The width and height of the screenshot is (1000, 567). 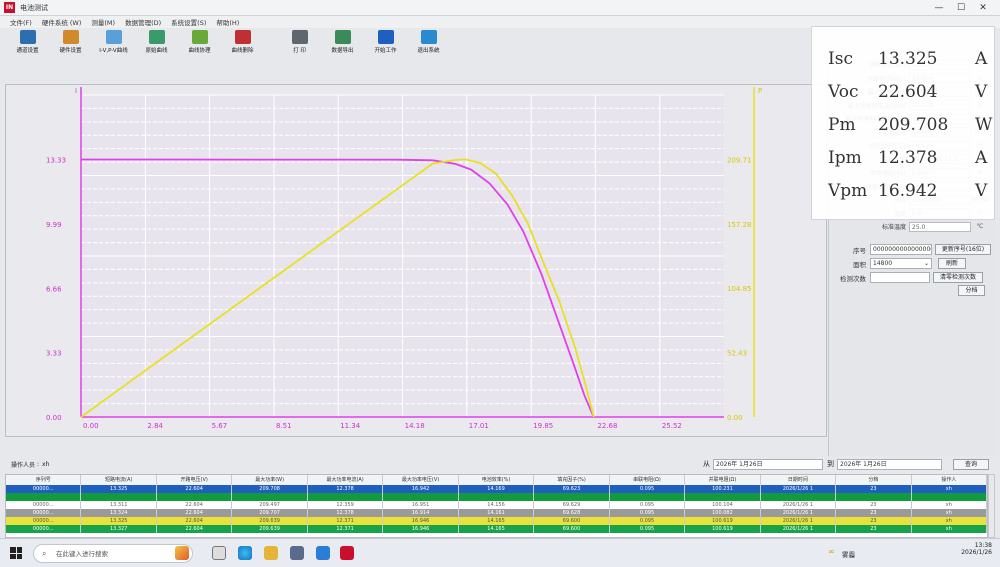 I want to click on right-tick-label: 0.00, so click(x=735, y=418).